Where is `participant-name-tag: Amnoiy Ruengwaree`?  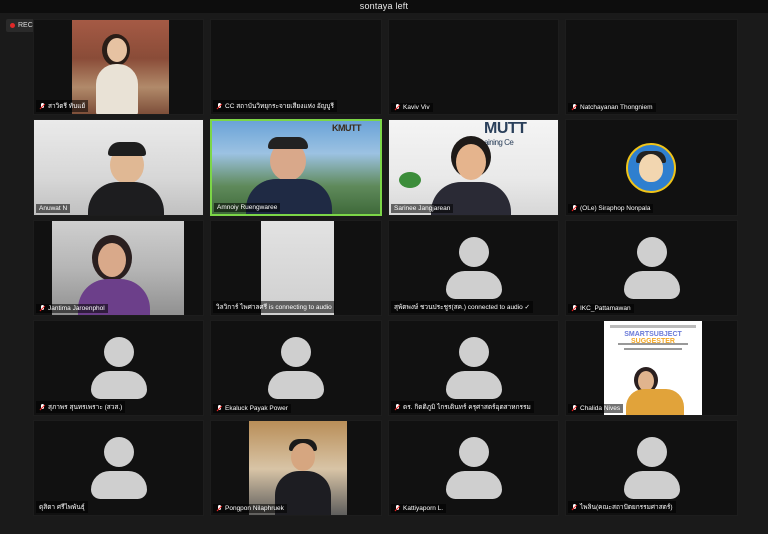
participant-name-tag: Amnoiy Ruengwaree is located at coordinates (247, 207).